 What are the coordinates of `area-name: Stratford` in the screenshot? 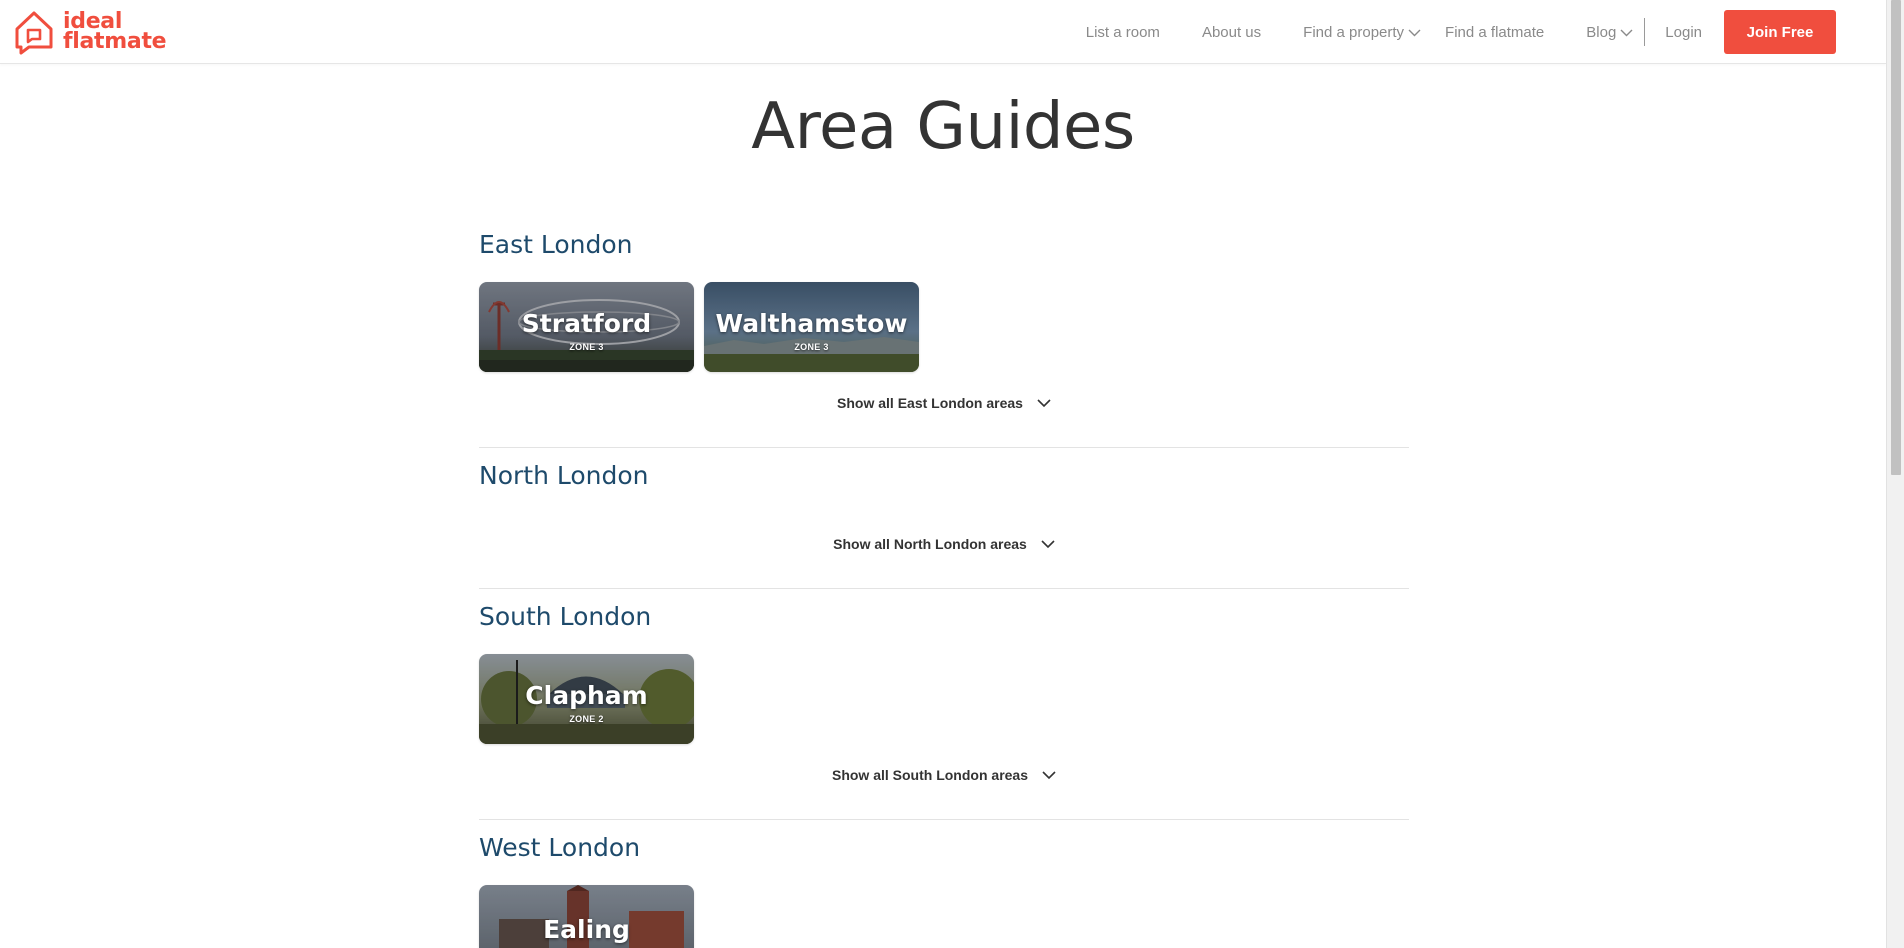 It's located at (586, 323).